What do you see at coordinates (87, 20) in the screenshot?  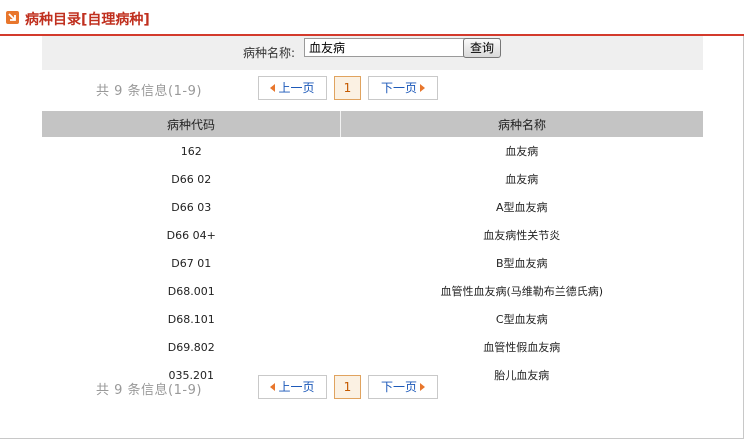 I see `page-title: 病种目录[自理病种]` at bounding box center [87, 20].